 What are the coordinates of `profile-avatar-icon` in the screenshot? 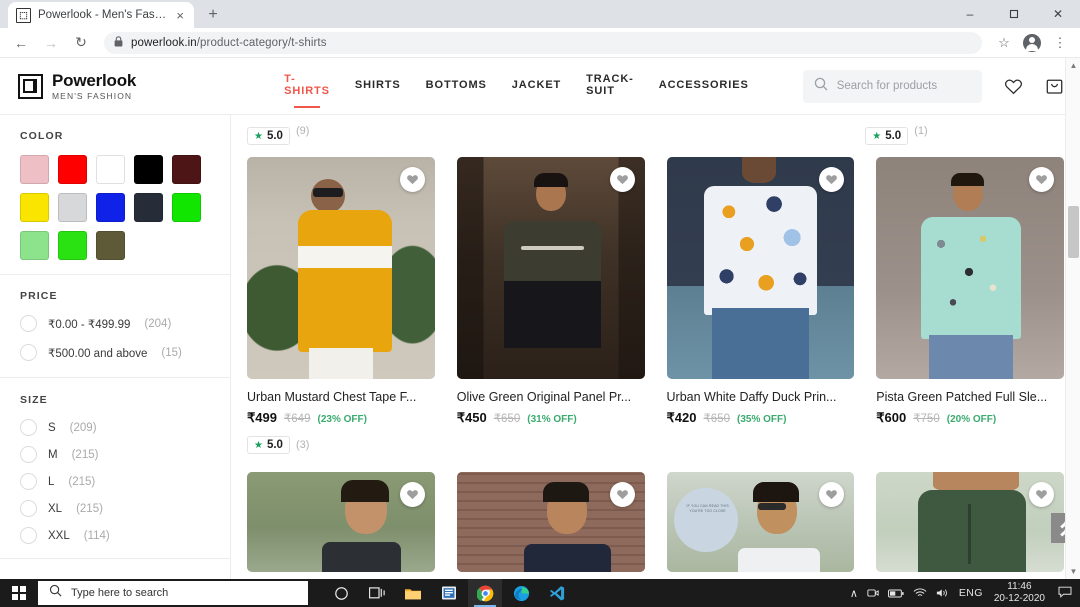 It's located at (1032, 43).